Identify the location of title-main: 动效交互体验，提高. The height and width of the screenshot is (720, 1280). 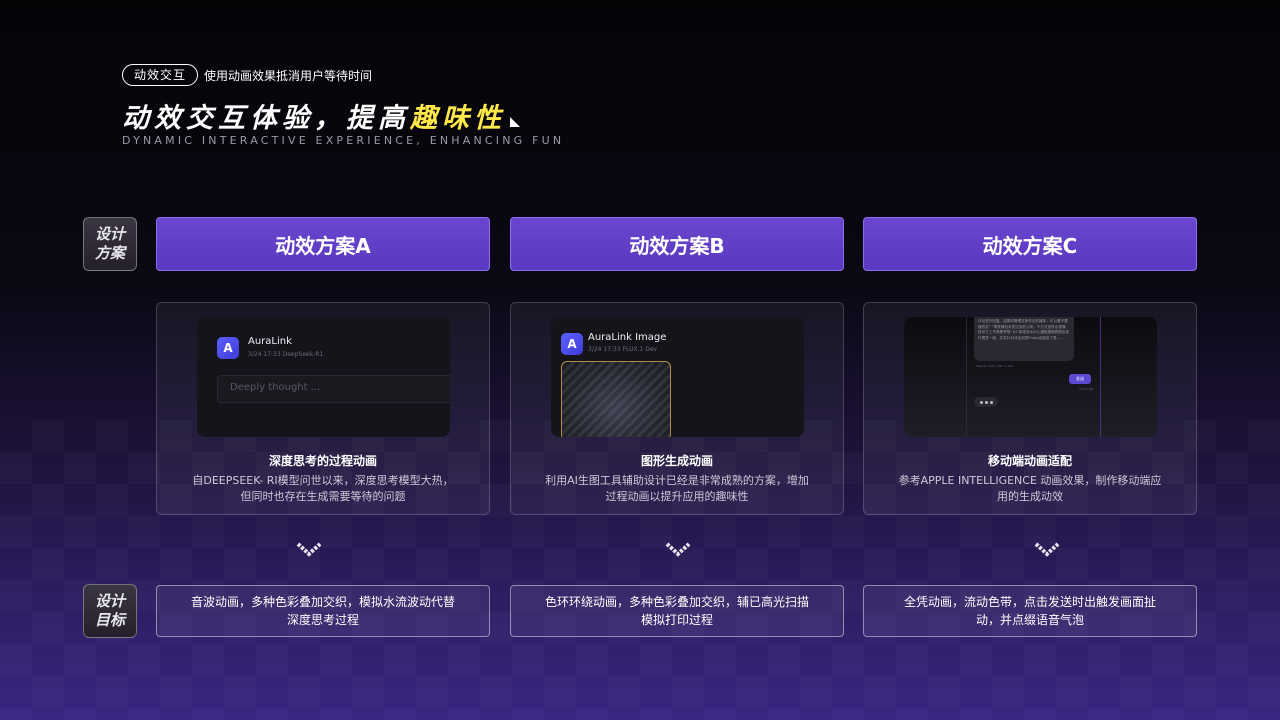
(266, 118).